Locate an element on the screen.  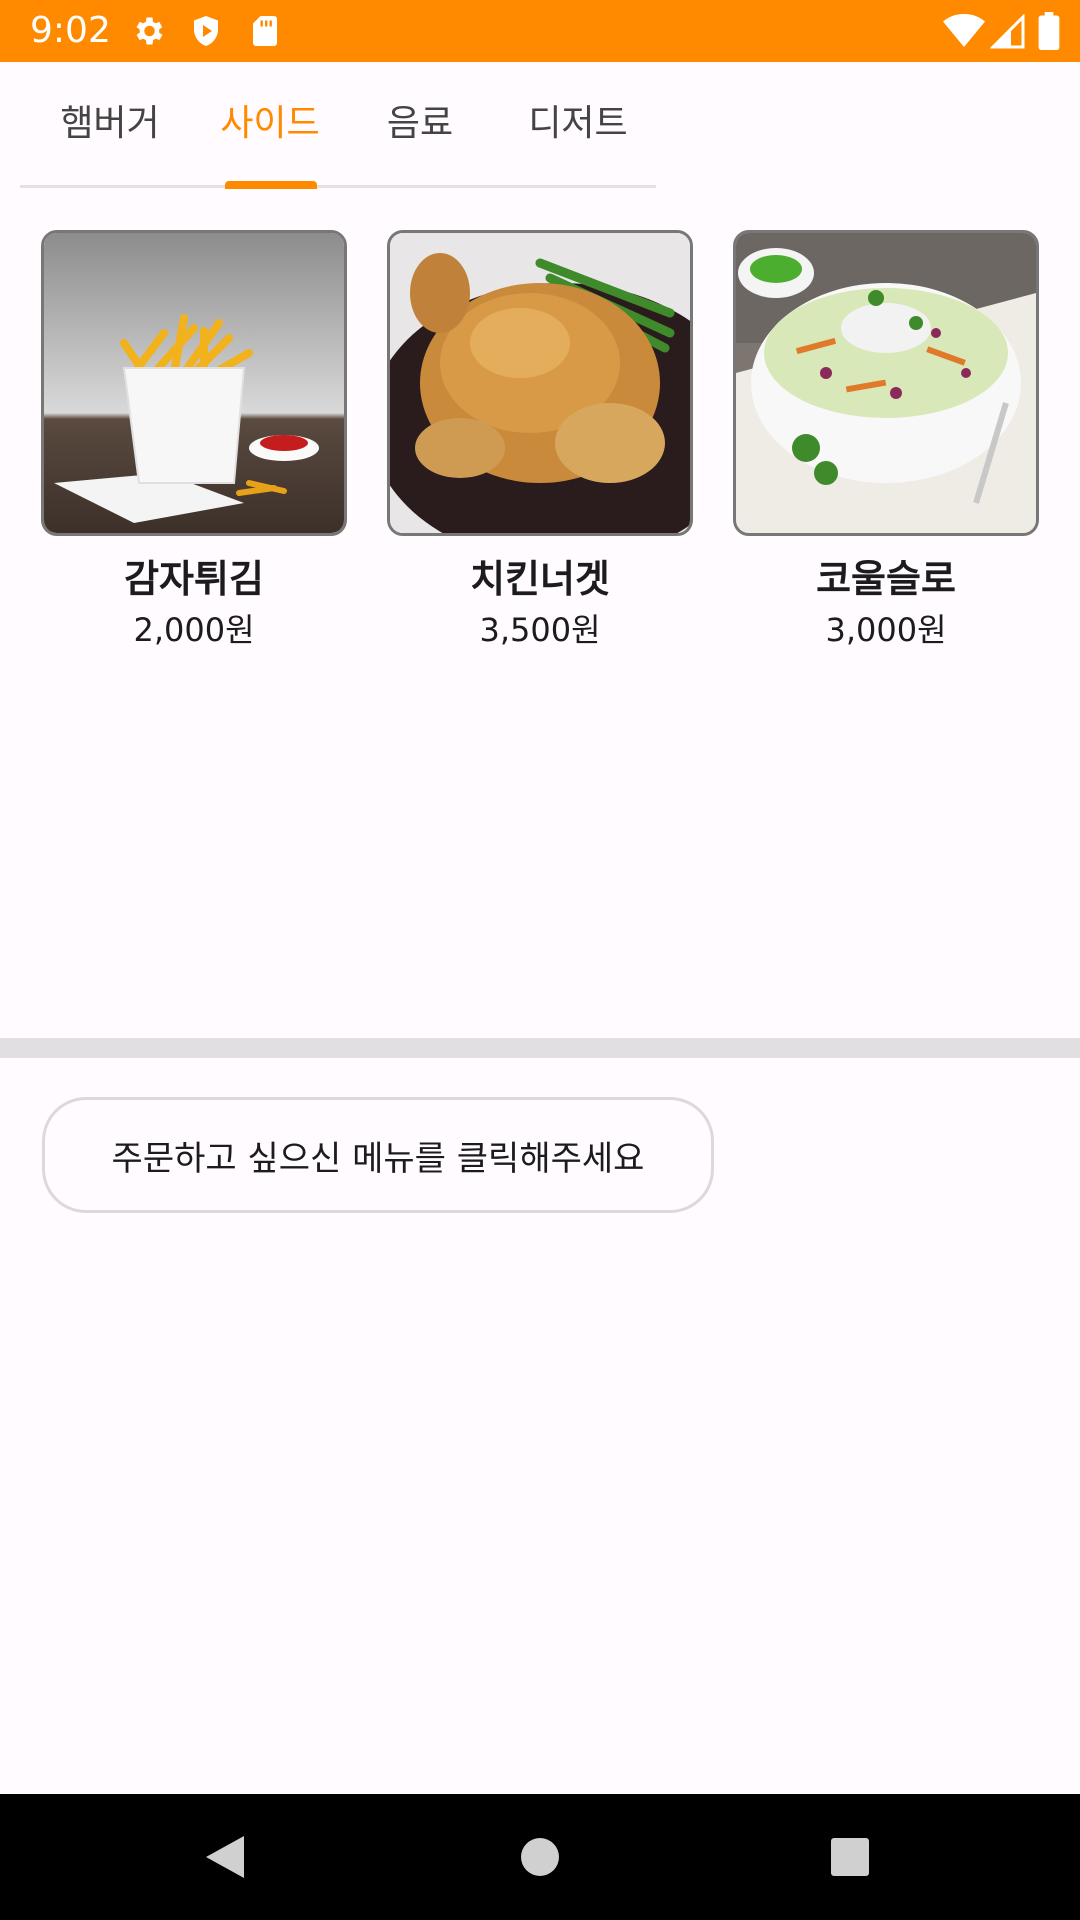
tab-divider is located at coordinates (338, 186).